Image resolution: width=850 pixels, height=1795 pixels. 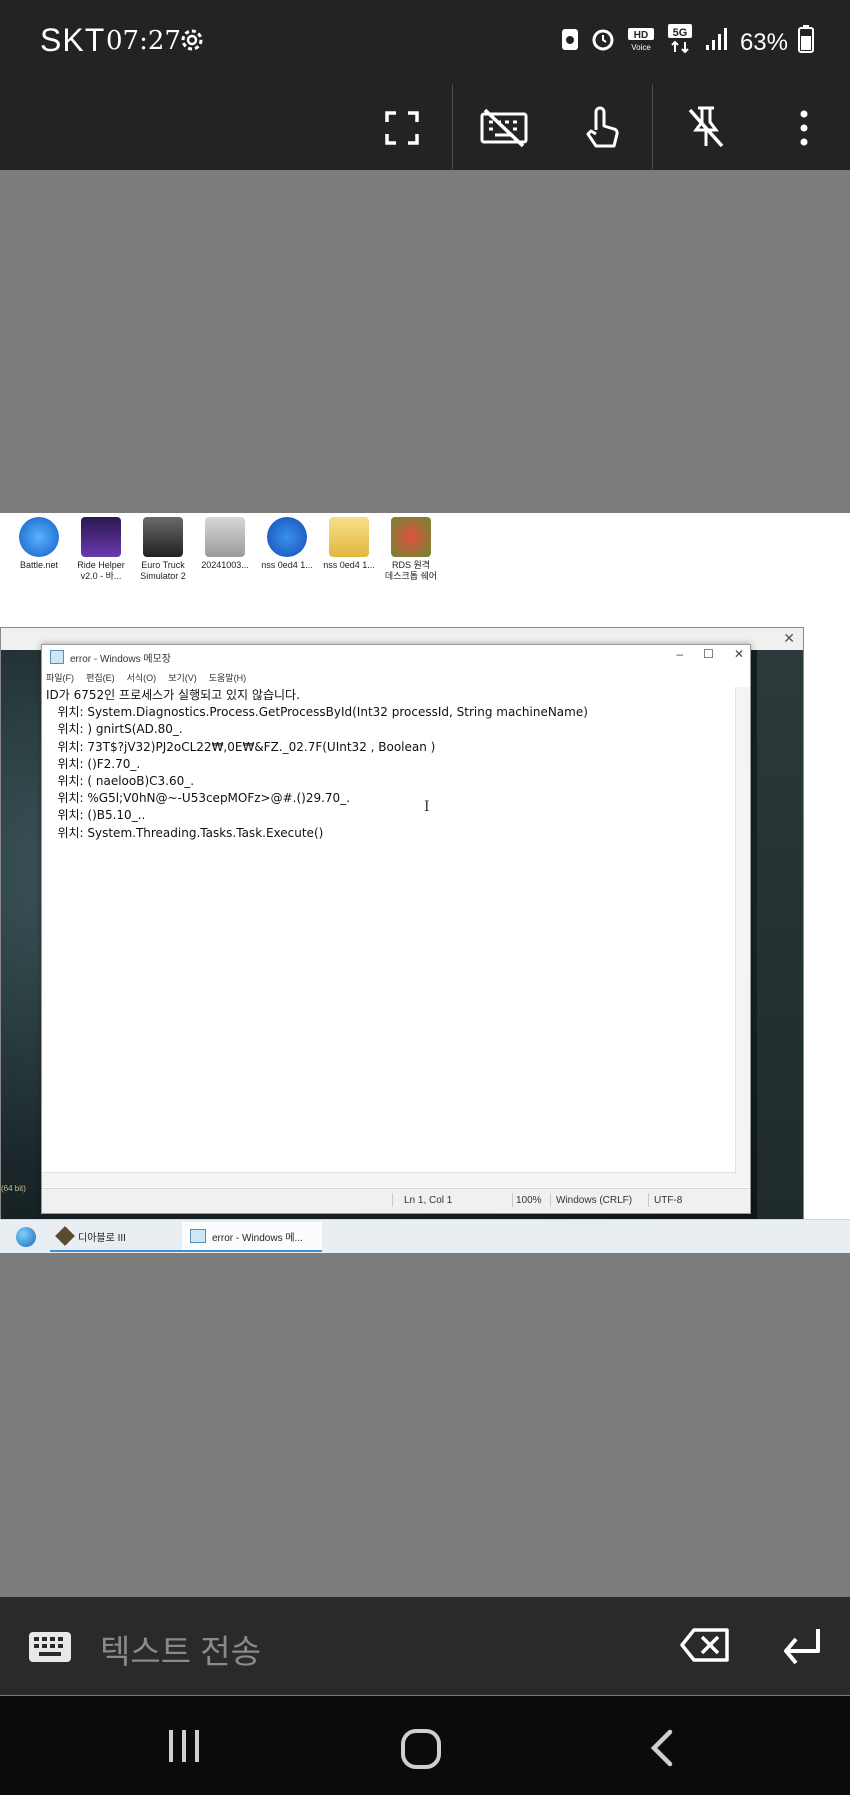 What do you see at coordinates (641, 42) in the screenshot?
I see `hd-voice-icon: HD Voice` at bounding box center [641, 42].